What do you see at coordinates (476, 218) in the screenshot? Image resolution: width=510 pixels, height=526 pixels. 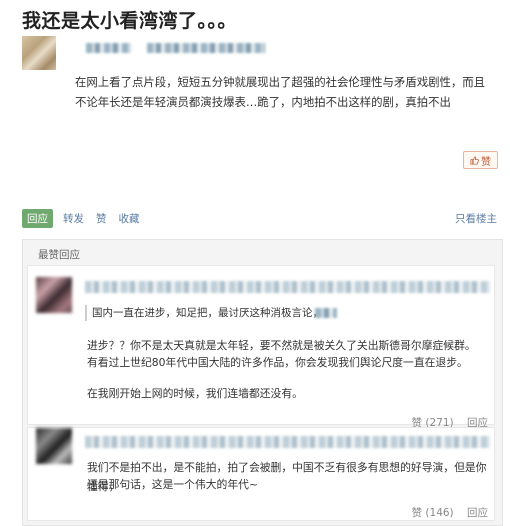 I see `only-host-link: 只看楼主` at bounding box center [476, 218].